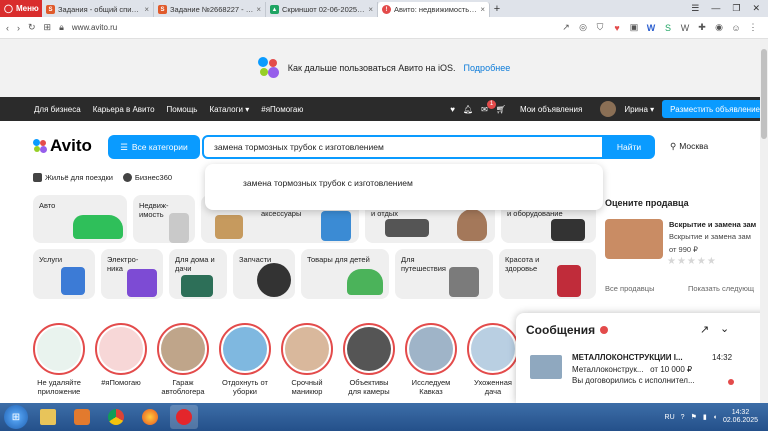 The height and width of the screenshot is (431, 768). Describe the element at coordinates (715, 8) in the screenshot. I see `minimize-icon: —` at that location.